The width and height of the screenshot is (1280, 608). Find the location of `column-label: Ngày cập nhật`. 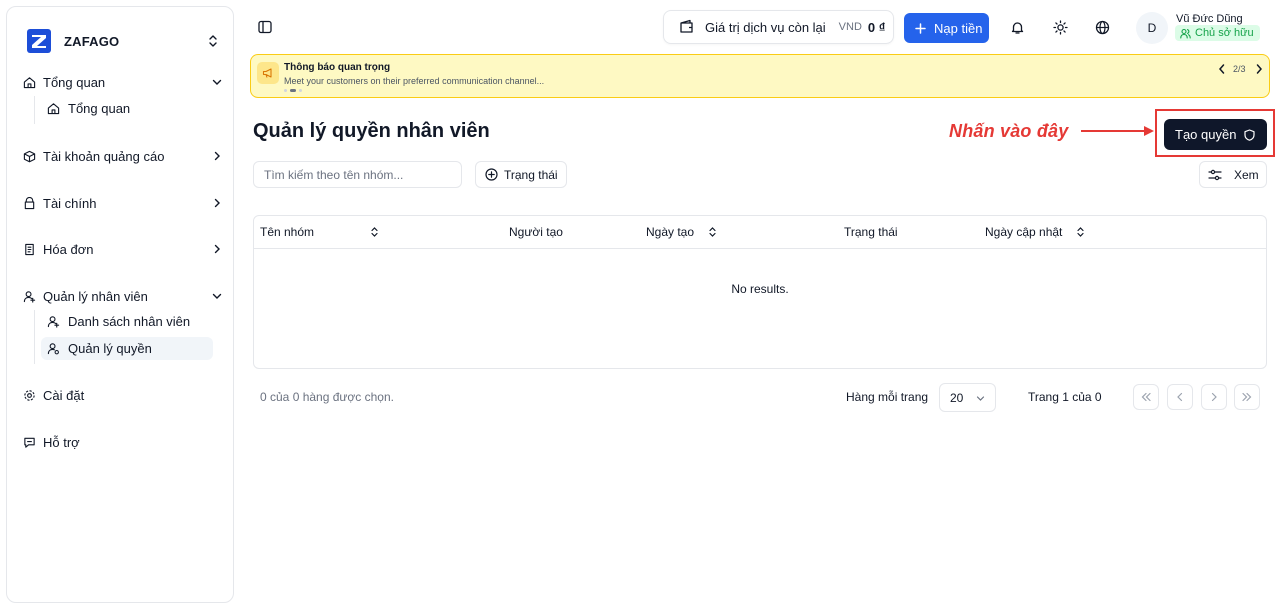

column-label: Ngày cập nhật is located at coordinates (1024, 232).